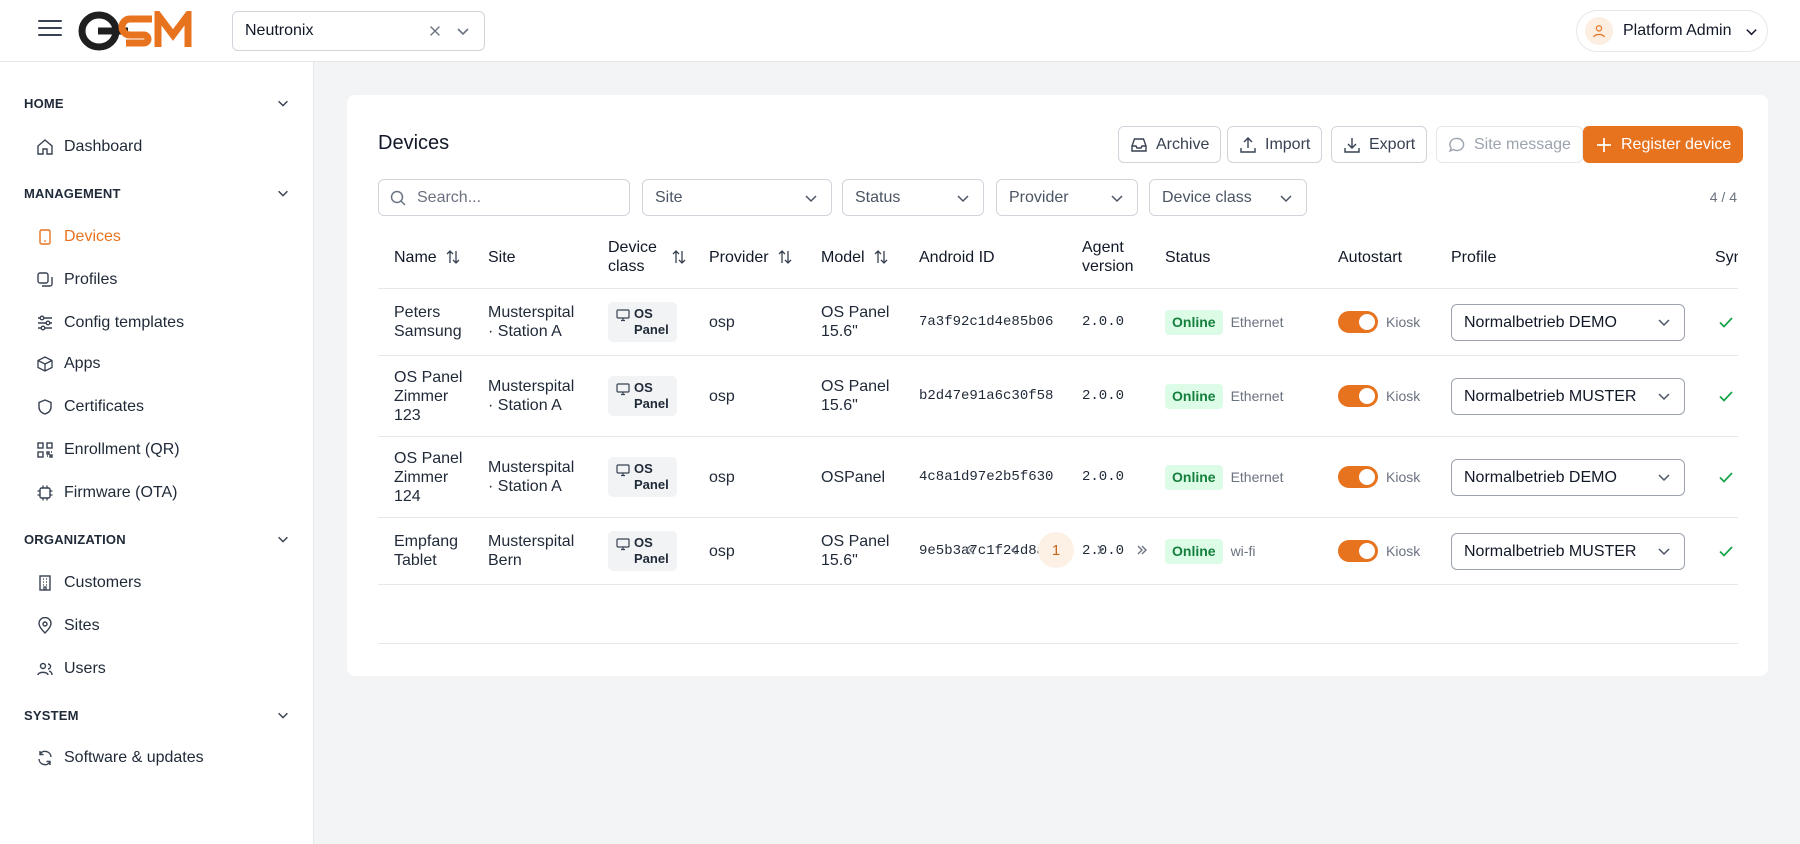 The image size is (1800, 844). I want to click on cell-text: OS, so click(643, 468).